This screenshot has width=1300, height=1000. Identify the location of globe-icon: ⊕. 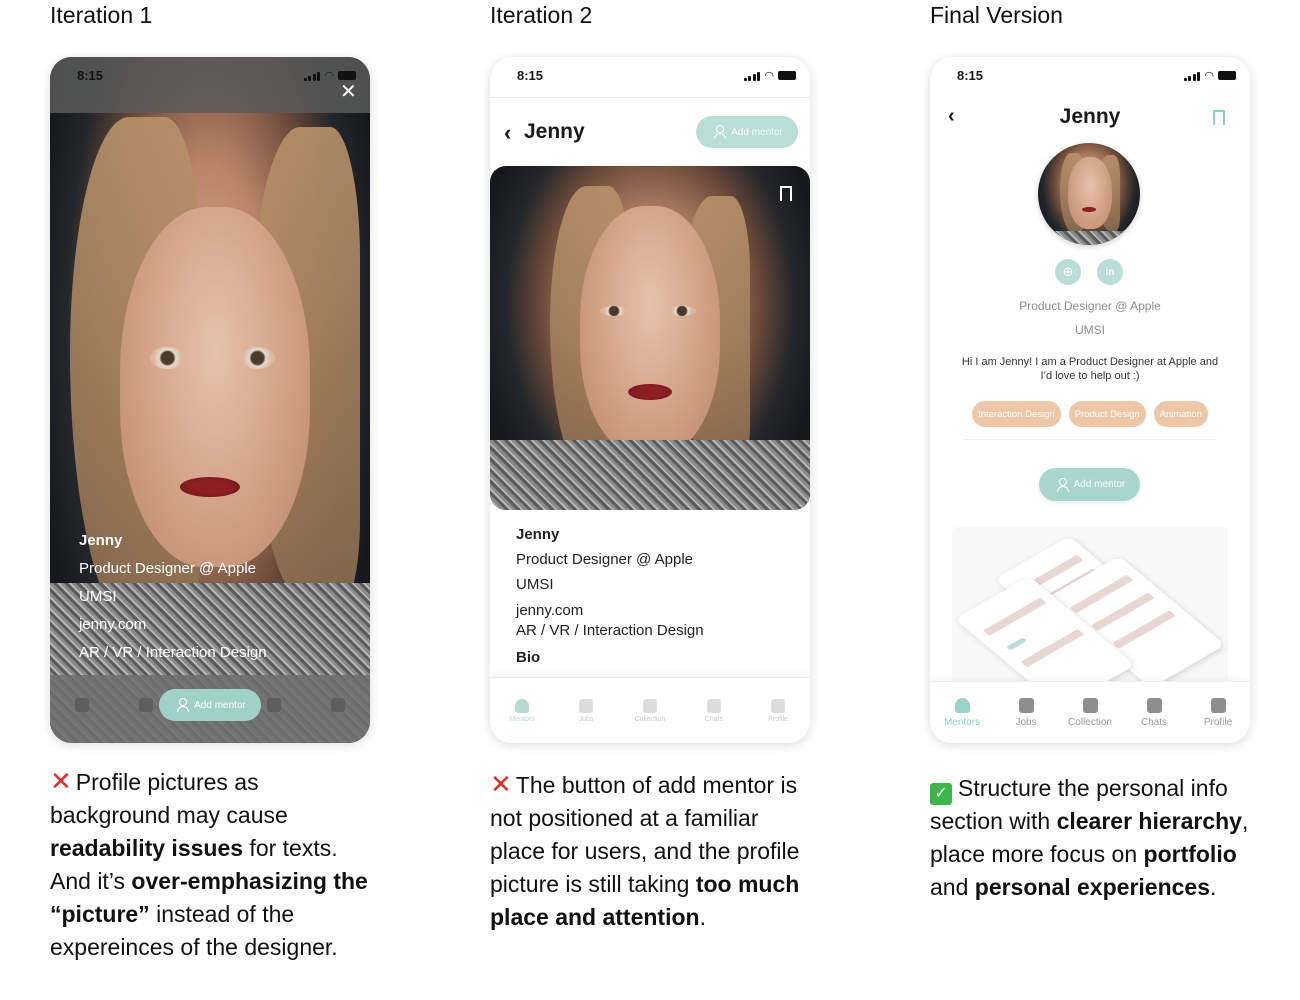
(1068, 272).